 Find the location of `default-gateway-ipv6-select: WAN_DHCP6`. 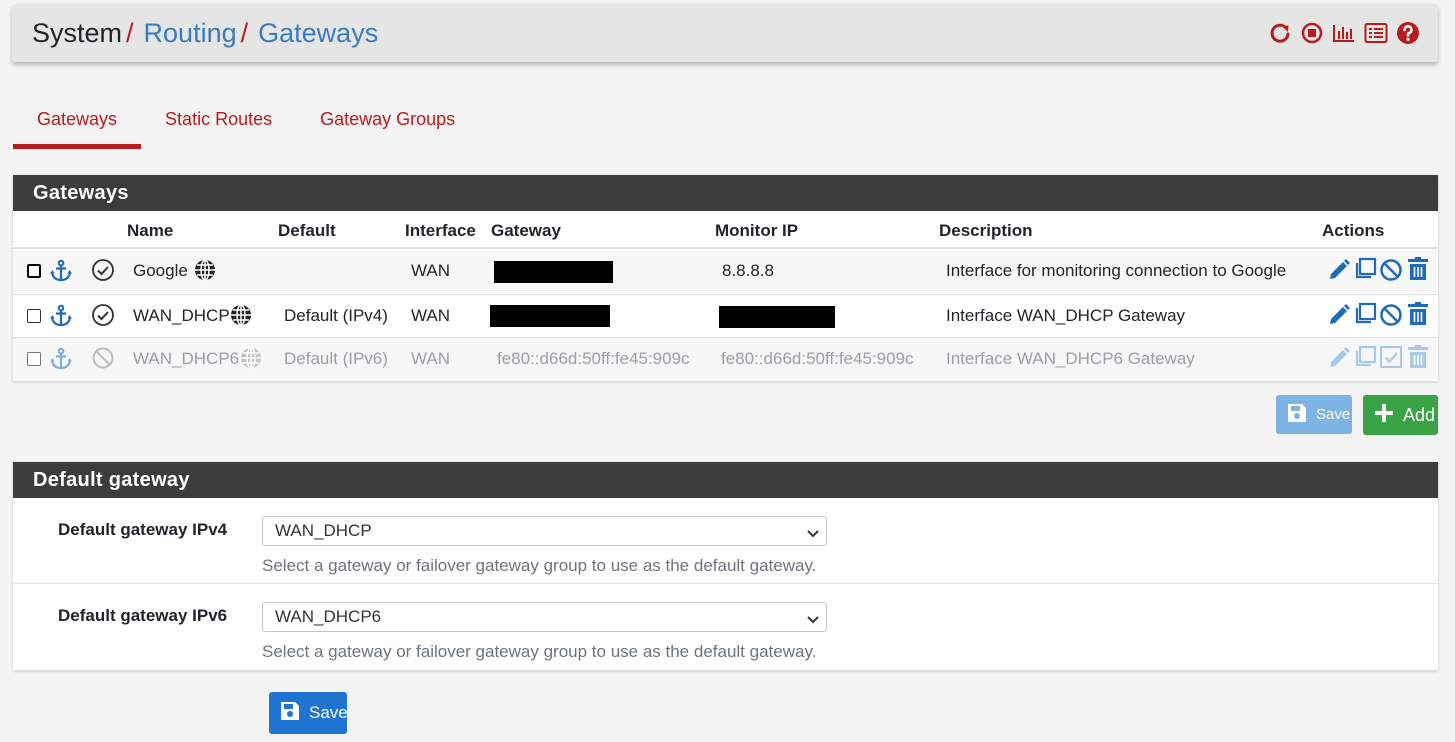

default-gateway-ipv6-select: WAN_DHCP6 is located at coordinates (544, 617).